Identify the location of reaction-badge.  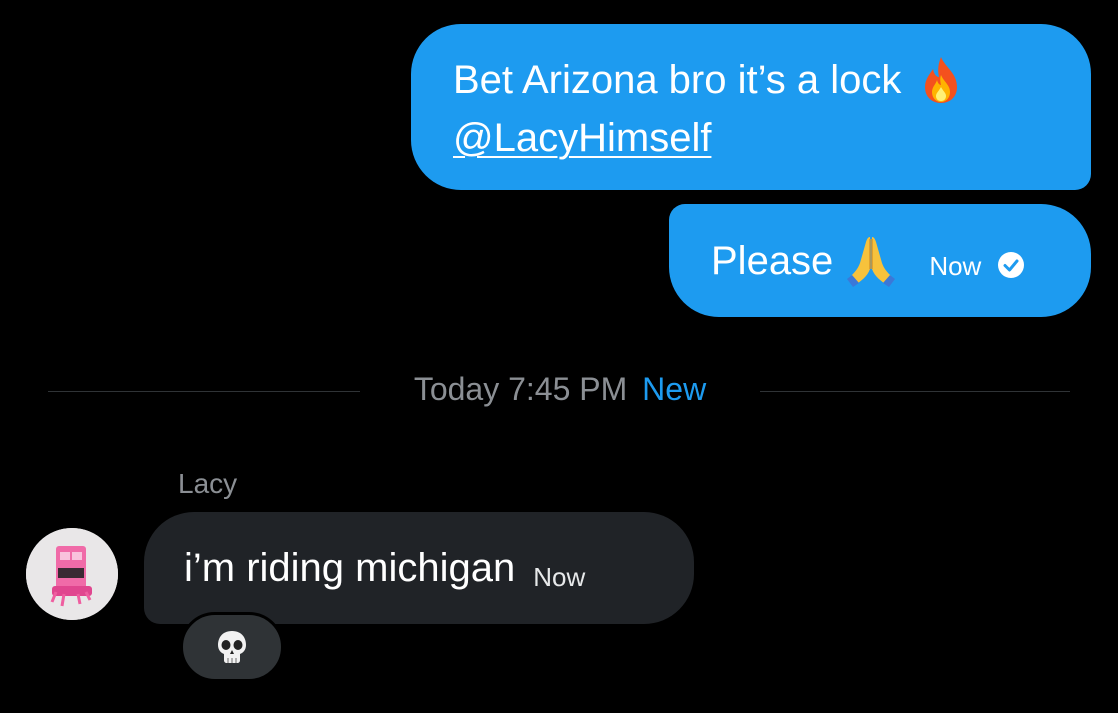
(232, 647).